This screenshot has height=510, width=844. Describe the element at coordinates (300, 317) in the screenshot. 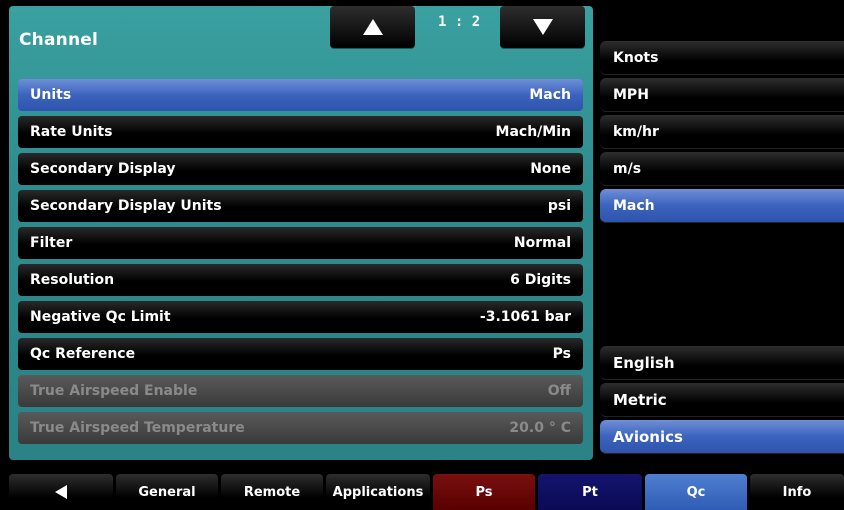

I see `setting-row-negative-qc-limit: Negative Qc Limit -3.1061 bar` at that location.